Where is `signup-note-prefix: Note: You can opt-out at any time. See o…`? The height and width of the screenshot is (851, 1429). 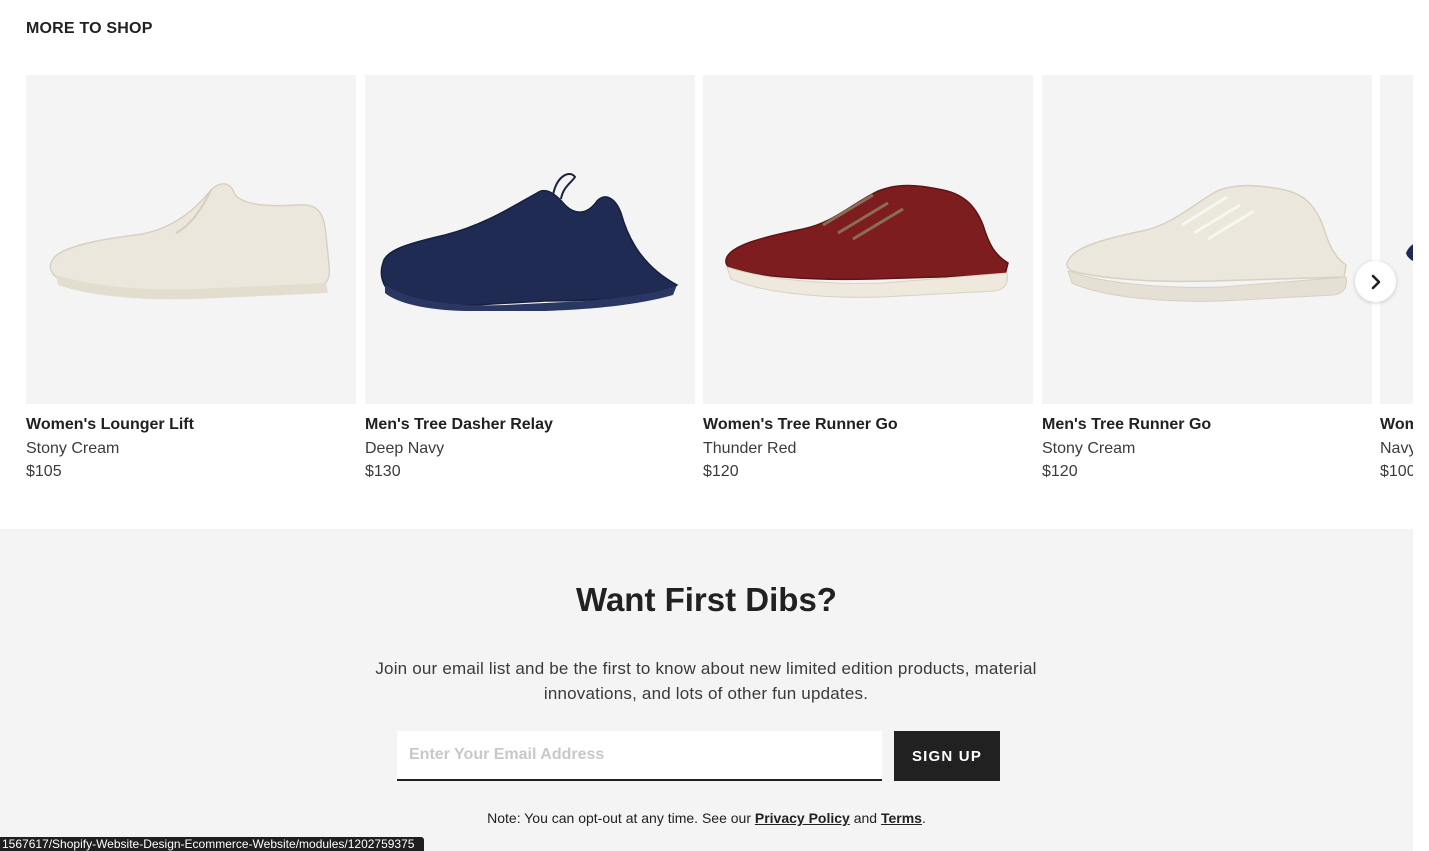 signup-note-prefix: Note: You can opt-out at any time. See o… is located at coordinates (619, 818).